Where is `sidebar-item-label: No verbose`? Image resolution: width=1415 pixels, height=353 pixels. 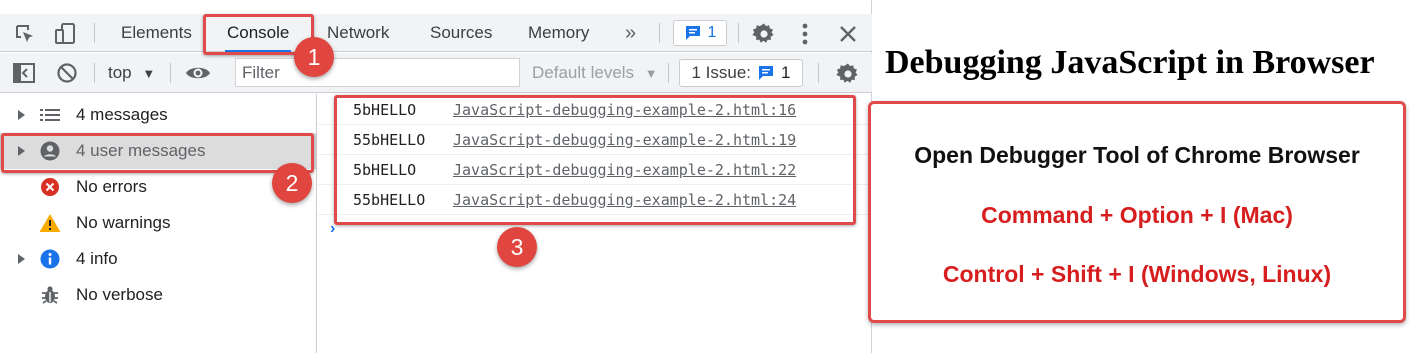
sidebar-item-label: No verbose is located at coordinates (119, 294).